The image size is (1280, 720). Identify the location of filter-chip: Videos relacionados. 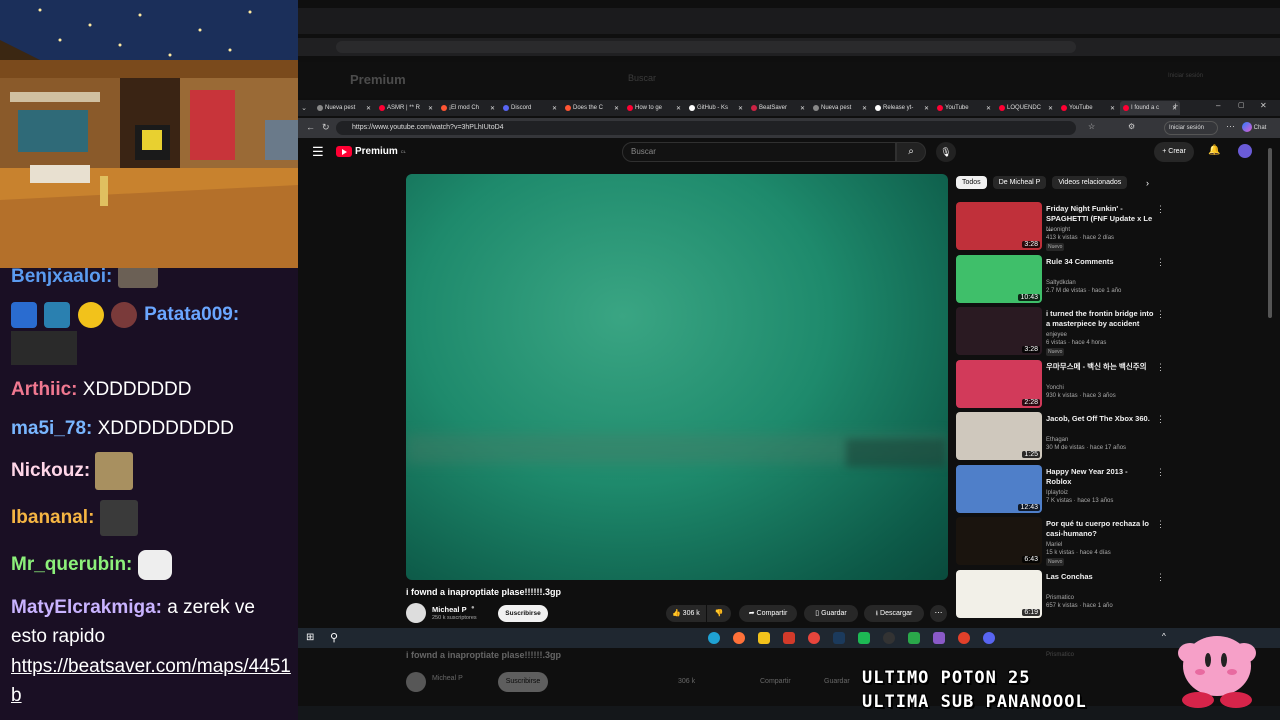
(1090, 182).